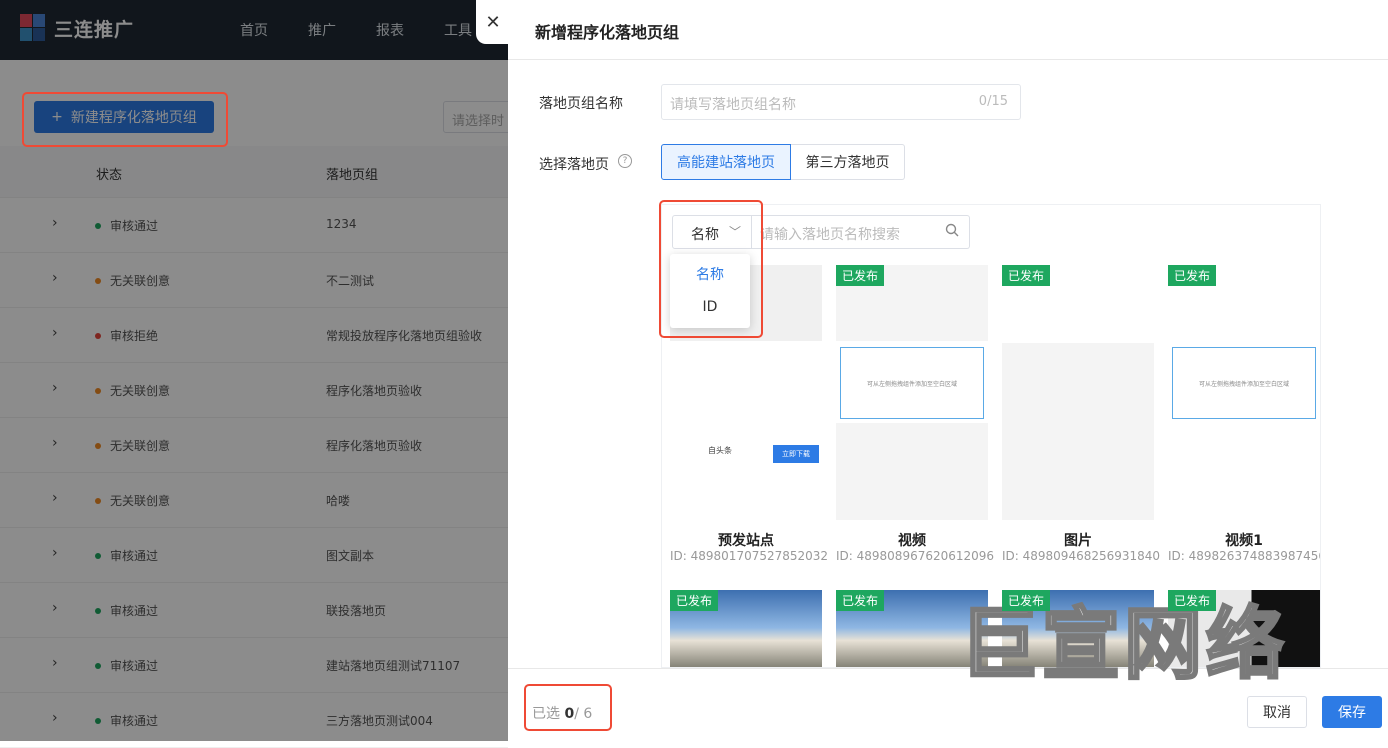 The height and width of the screenshot is (748, 1388). Describe the element at coordinates (841, 102) in the screenshot. I see `group-name-input: 请填写落地页组名称 0/15` at that location.